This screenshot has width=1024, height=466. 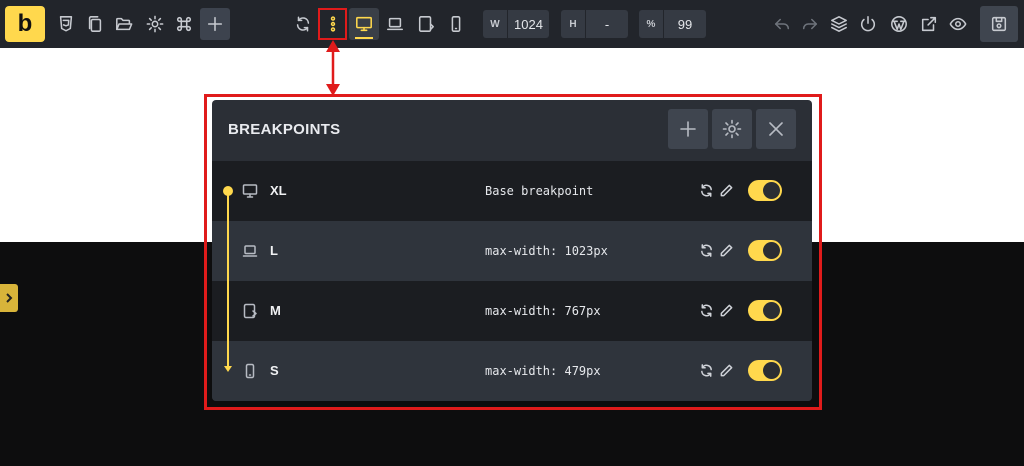 I want to click on pages-icon, so click(x=95, y=24).